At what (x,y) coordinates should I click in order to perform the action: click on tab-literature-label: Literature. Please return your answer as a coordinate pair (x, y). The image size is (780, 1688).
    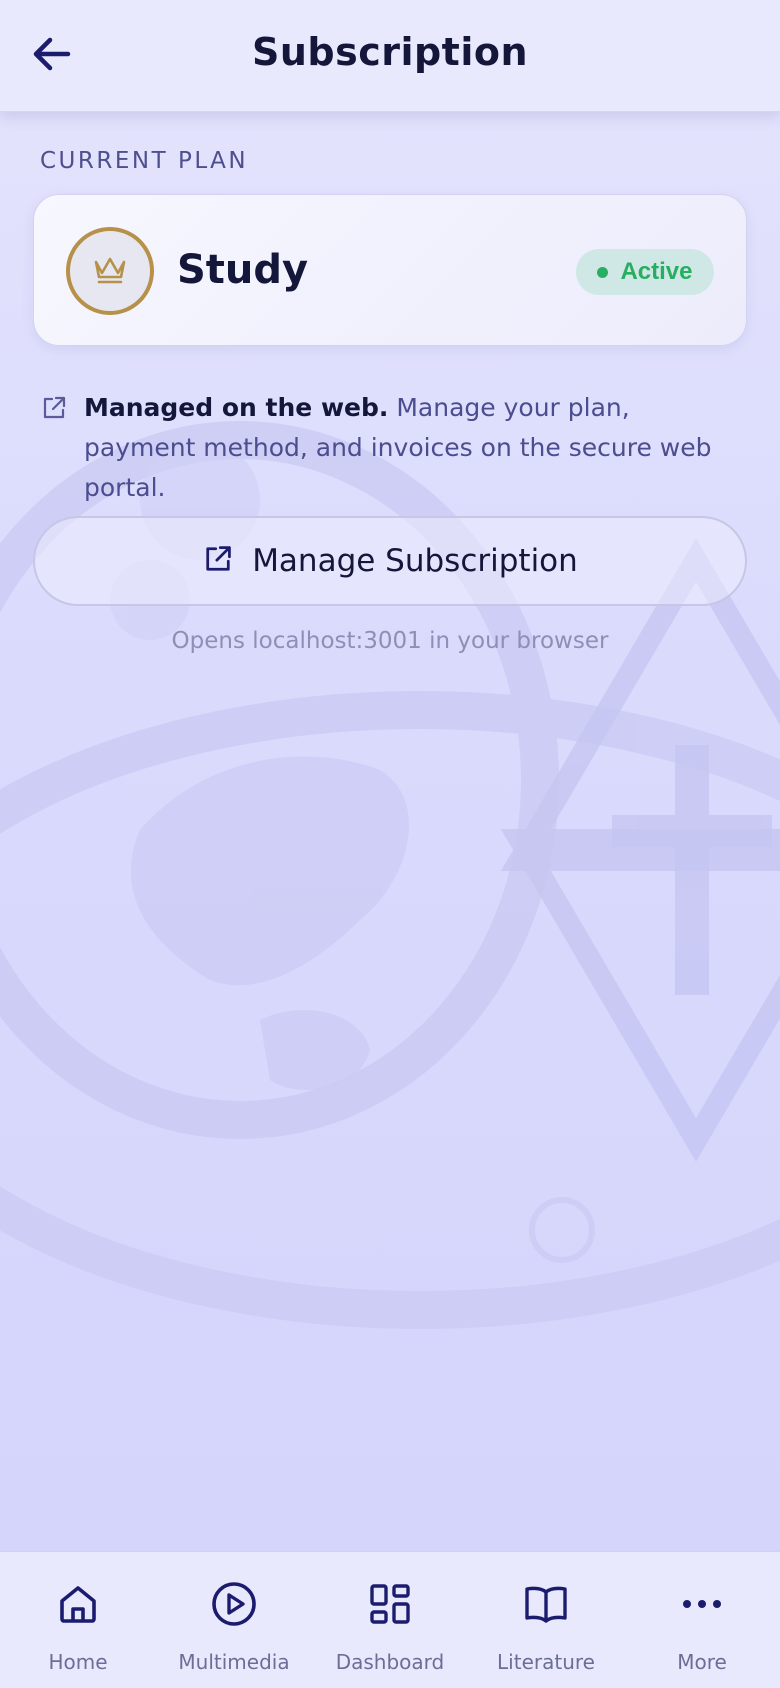
    Looking at the image, I should click on (546, 1662).